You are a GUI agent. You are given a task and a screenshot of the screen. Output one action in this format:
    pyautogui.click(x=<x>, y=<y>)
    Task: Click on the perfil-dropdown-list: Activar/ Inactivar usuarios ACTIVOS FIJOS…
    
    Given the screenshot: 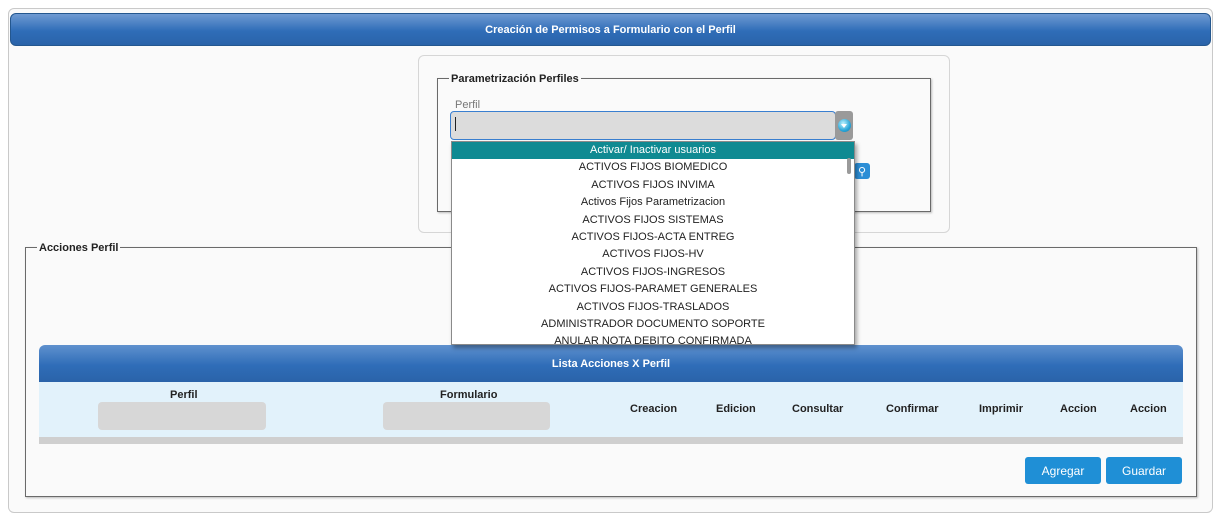 What is the action you would take?
    pyautogui.click(x=653, y=243)
    